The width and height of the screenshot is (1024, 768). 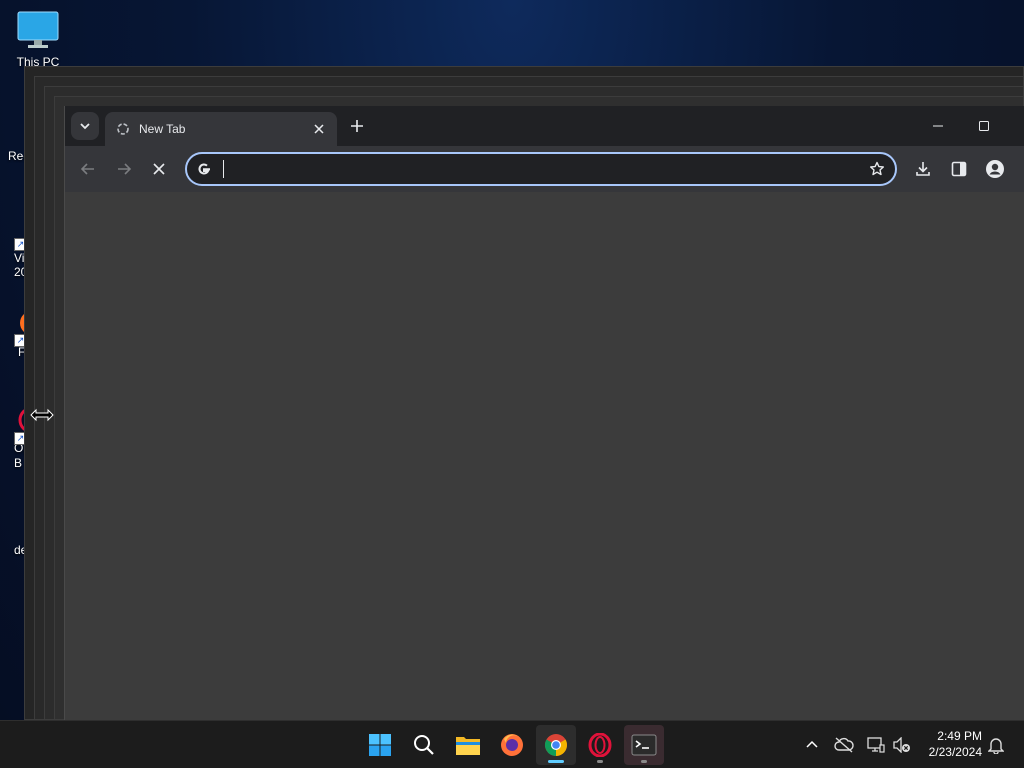 I want to click on taskbar-file-explorer, so click(x=468, y=745).